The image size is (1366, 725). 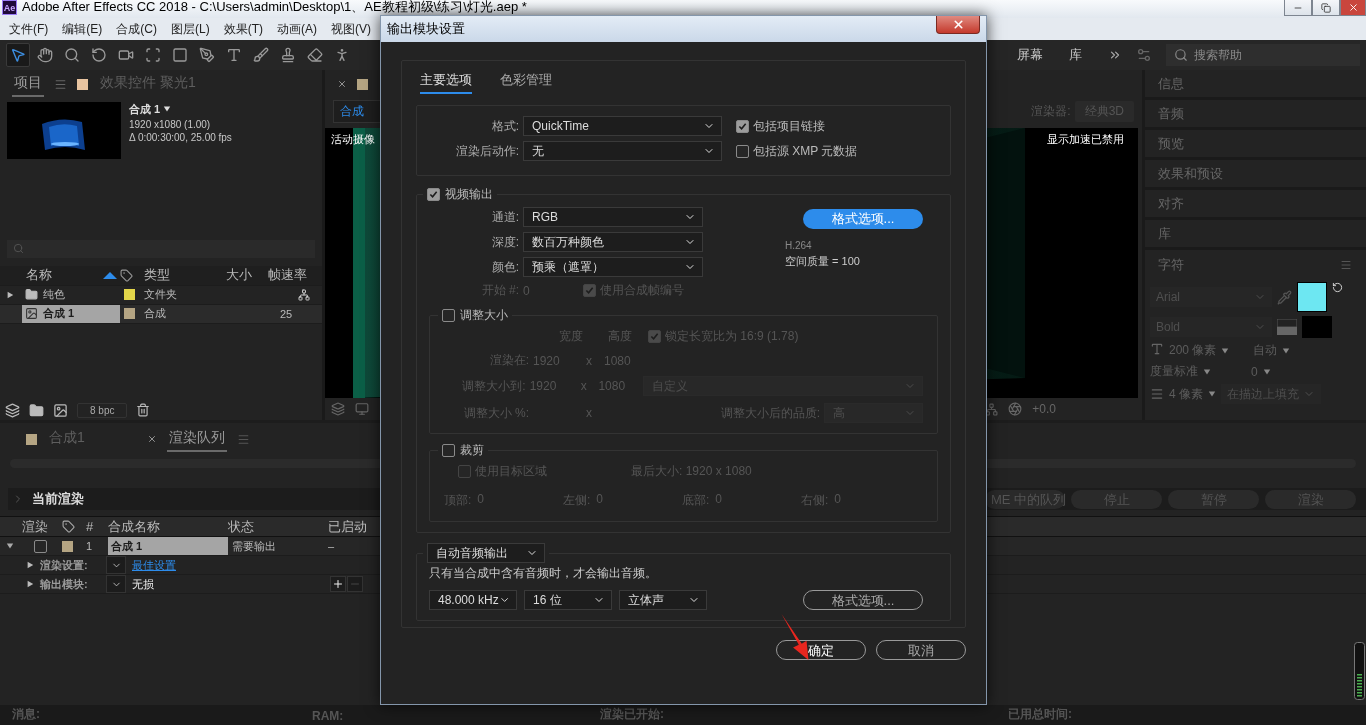 I want to click on search-icon, so click(x=18, y=248).